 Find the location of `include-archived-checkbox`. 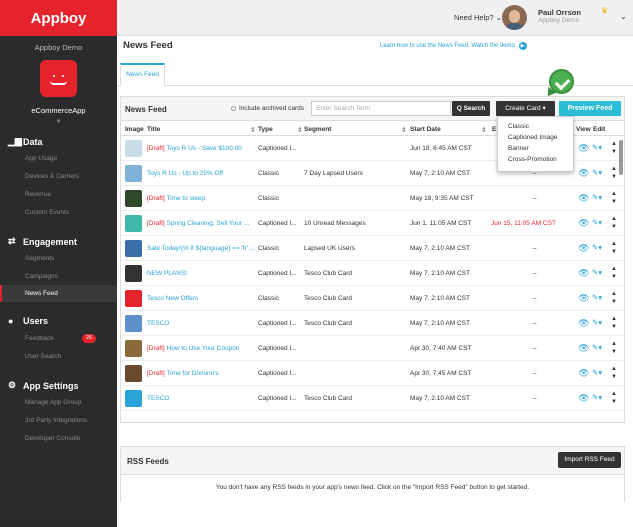

include-archived-checkbox is located at coordinates (233, 108).